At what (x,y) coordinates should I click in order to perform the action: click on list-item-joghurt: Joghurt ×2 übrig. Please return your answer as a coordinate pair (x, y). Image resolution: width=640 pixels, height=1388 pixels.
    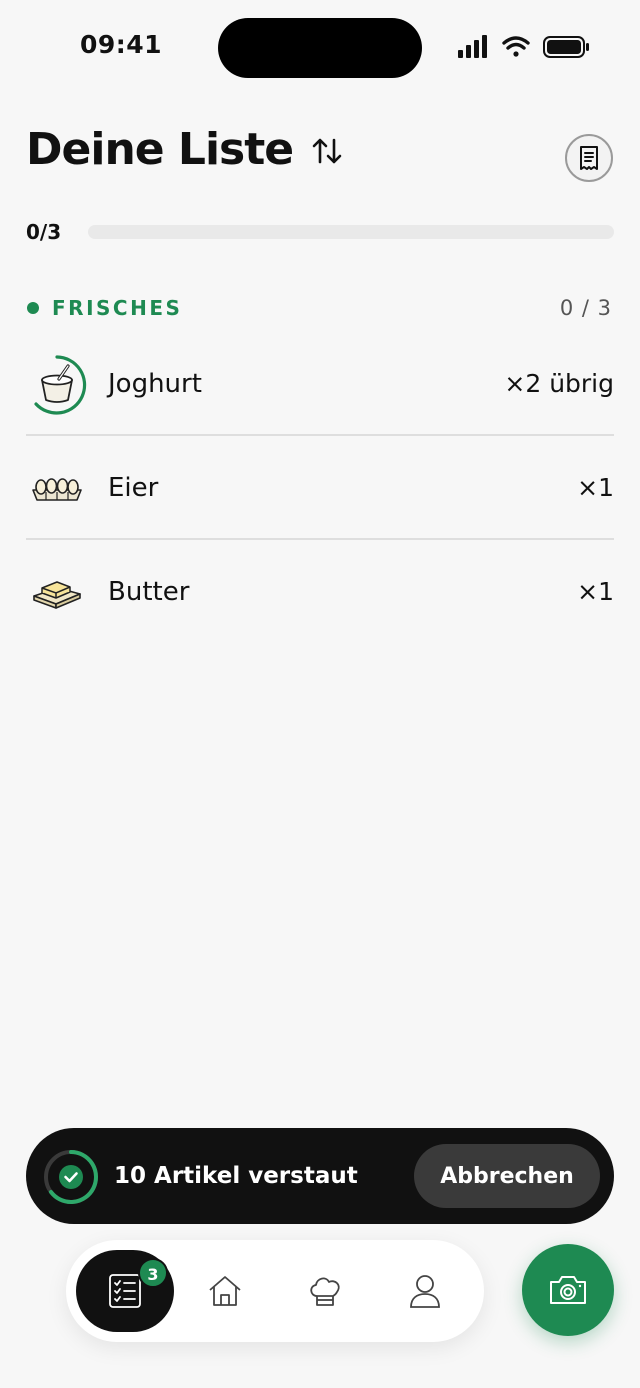
    Looking at the image, I should click on (320, 384).